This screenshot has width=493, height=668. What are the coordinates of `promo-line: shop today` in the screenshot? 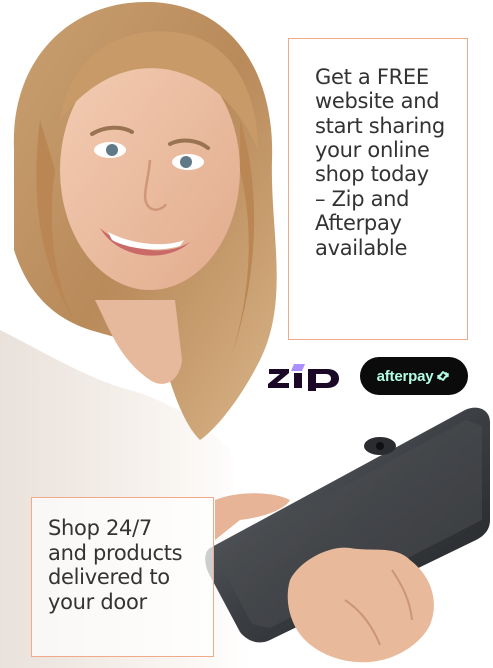 It's located at (372, 174).